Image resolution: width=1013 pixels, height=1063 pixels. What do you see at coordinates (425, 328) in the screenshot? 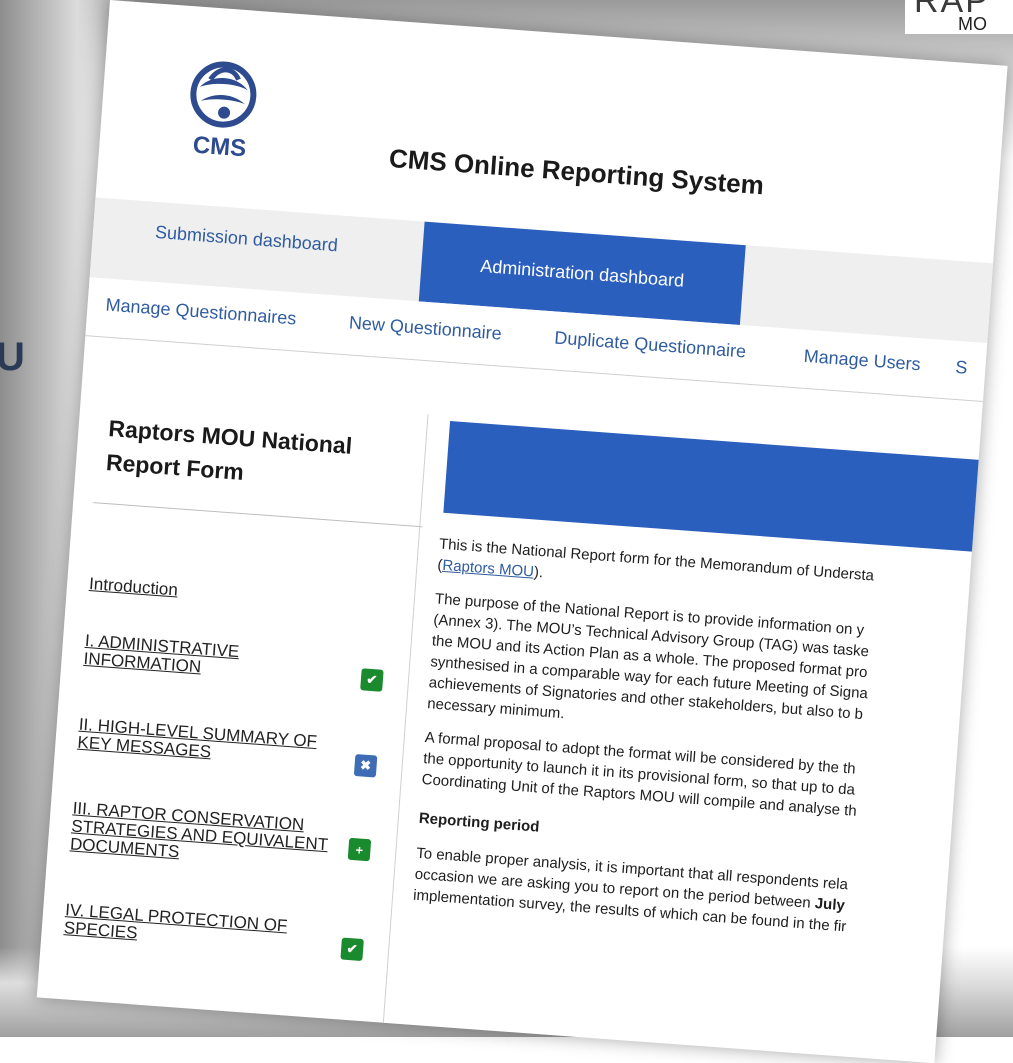
I see `subnav-new-questionnaire: New Questionnaire` at bounding box center [425, 328].